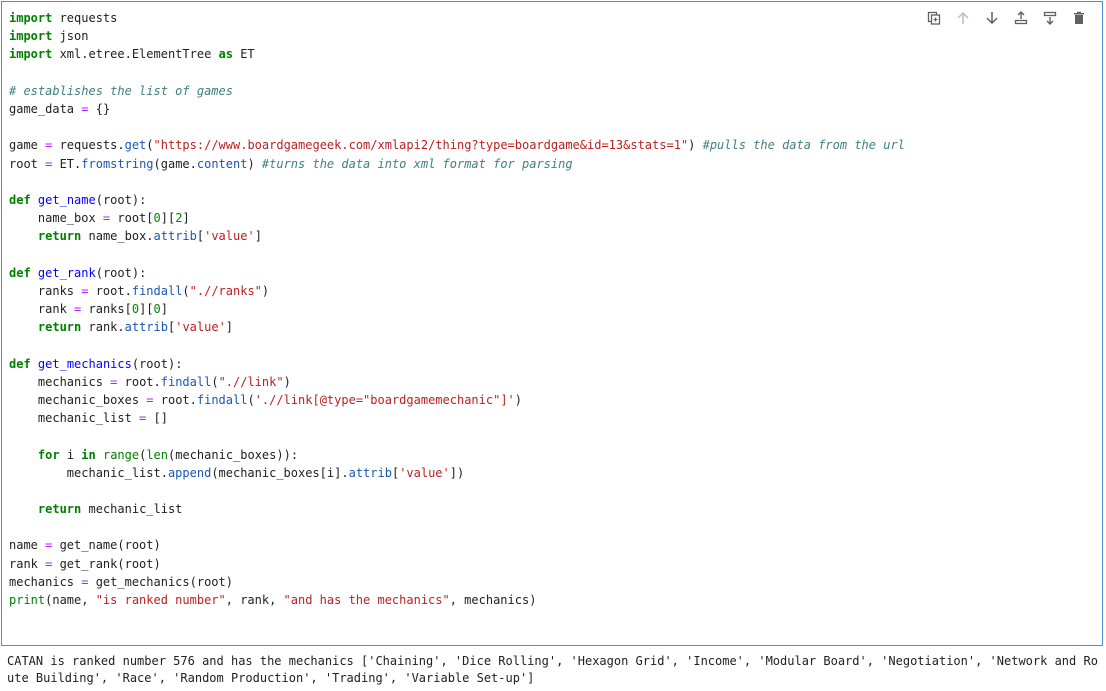 The image size is (1106, 691). I want to click on code-token: get_mechanics, so click(84, 363).